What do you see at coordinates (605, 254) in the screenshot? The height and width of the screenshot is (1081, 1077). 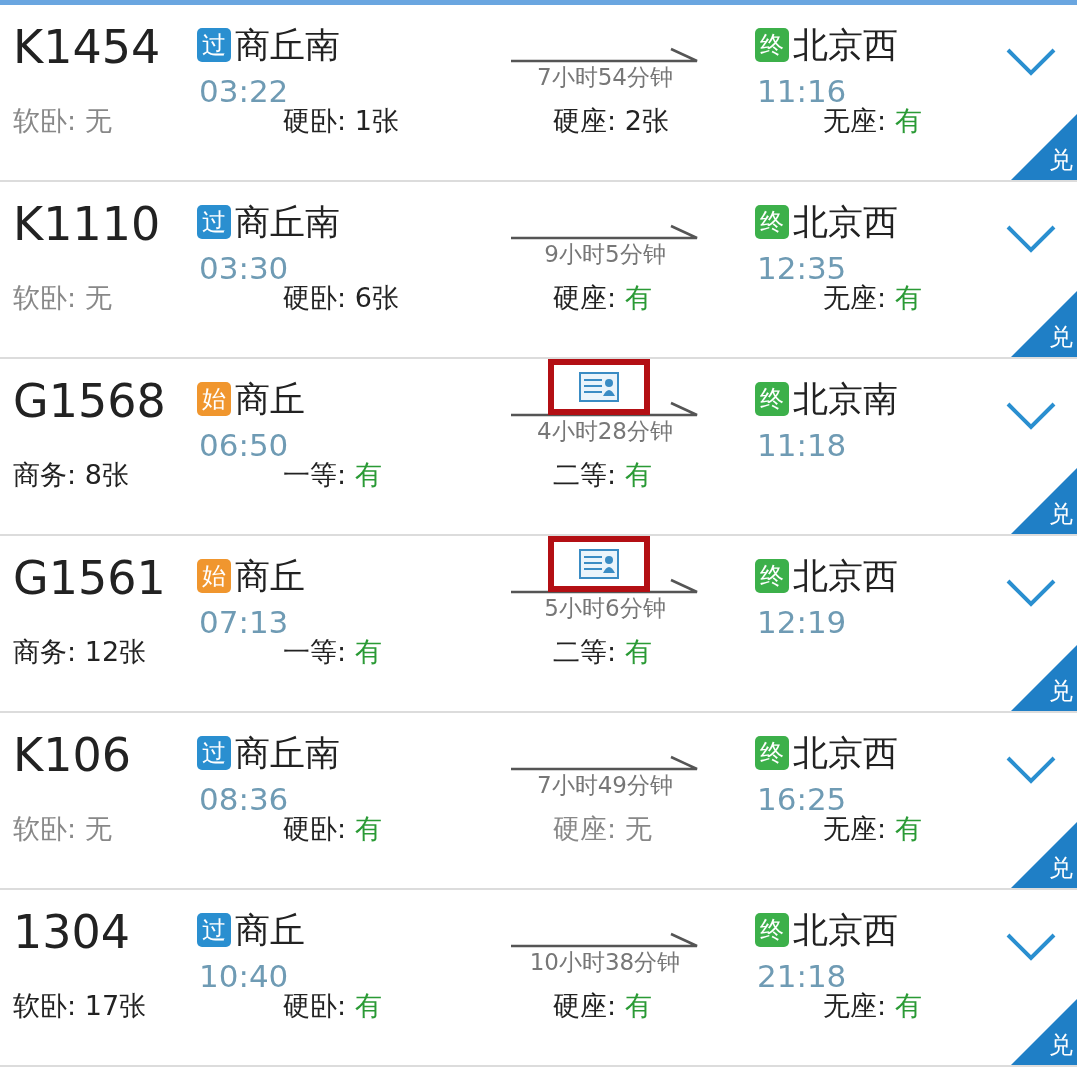 I see `duration: 9小时5分钟` at bounding box center [605, 254].